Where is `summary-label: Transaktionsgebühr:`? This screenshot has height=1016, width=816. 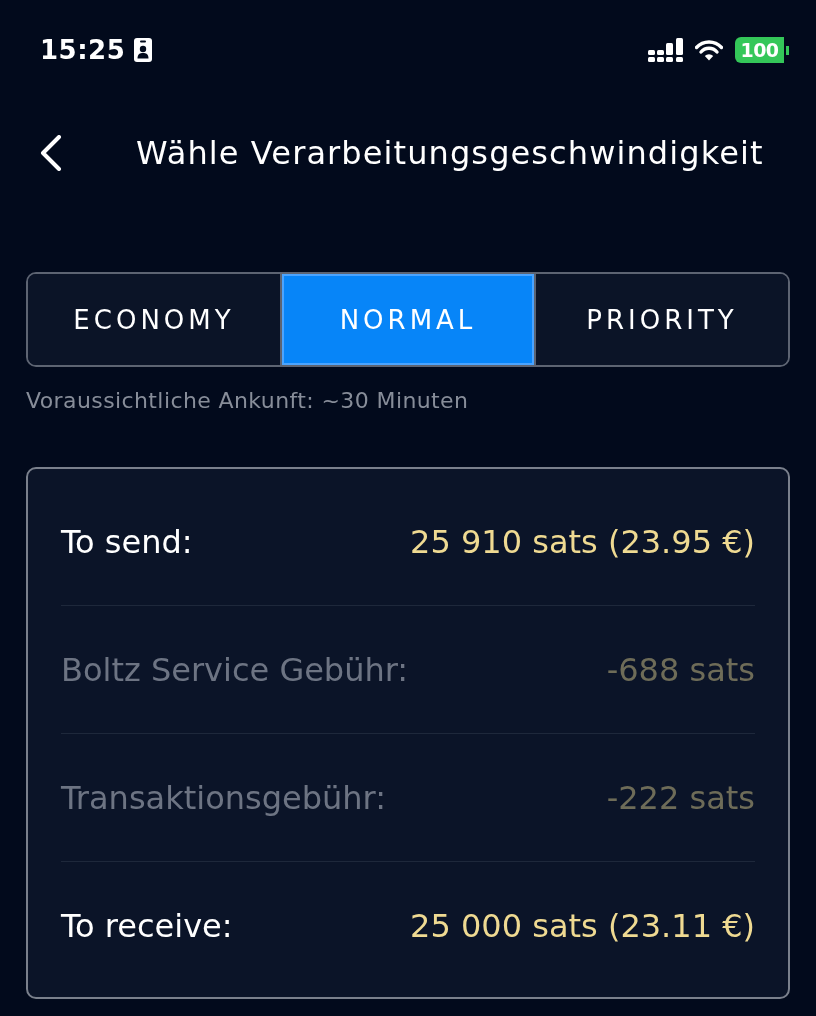
summary-label: Transaktionsgebühr: is located at coordinates (223, 797).